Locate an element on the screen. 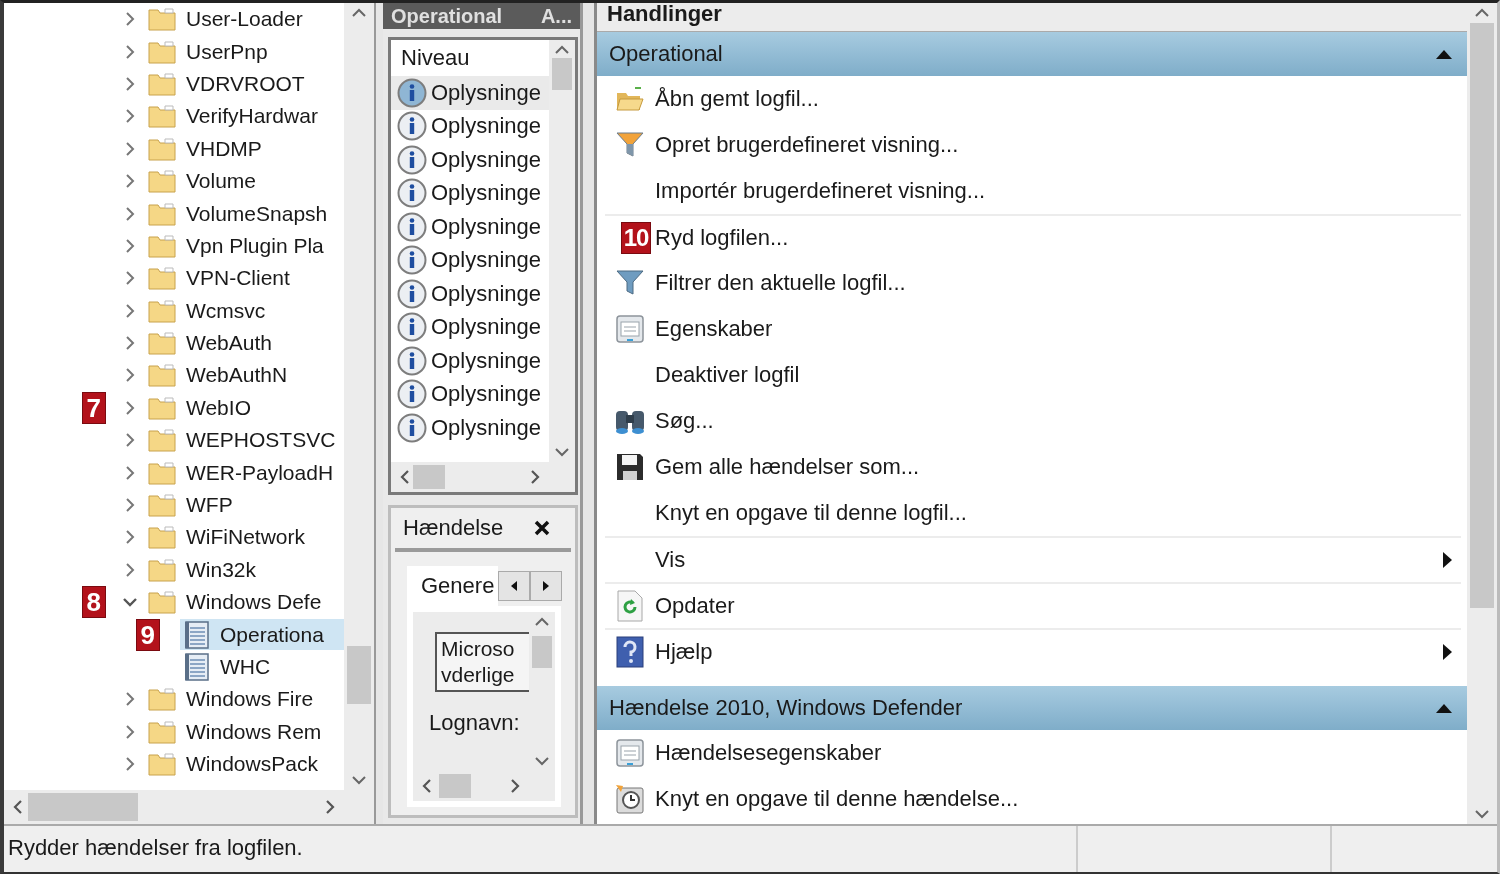 This screenshot has height=874, width=1500. tree-item: VPN-Client is located at coordinates (244, 278).